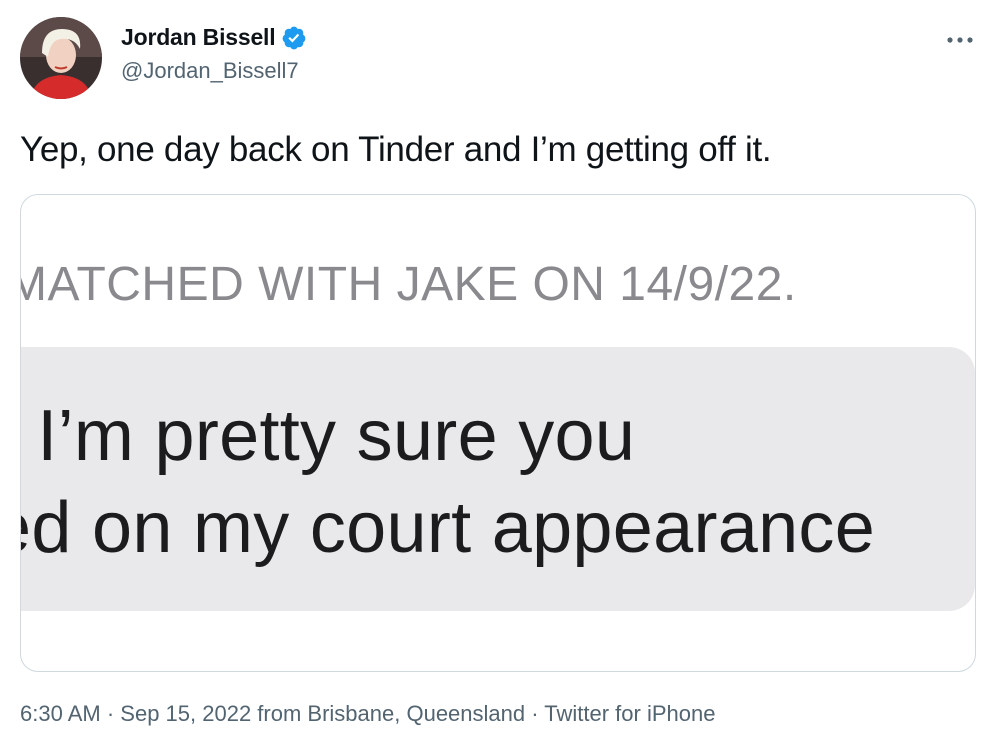 The width and height of the screenshot is (1000, 754). Describe the element at coordinates (960, 40) in the screenshot. I see `more-options-icon` at that location.